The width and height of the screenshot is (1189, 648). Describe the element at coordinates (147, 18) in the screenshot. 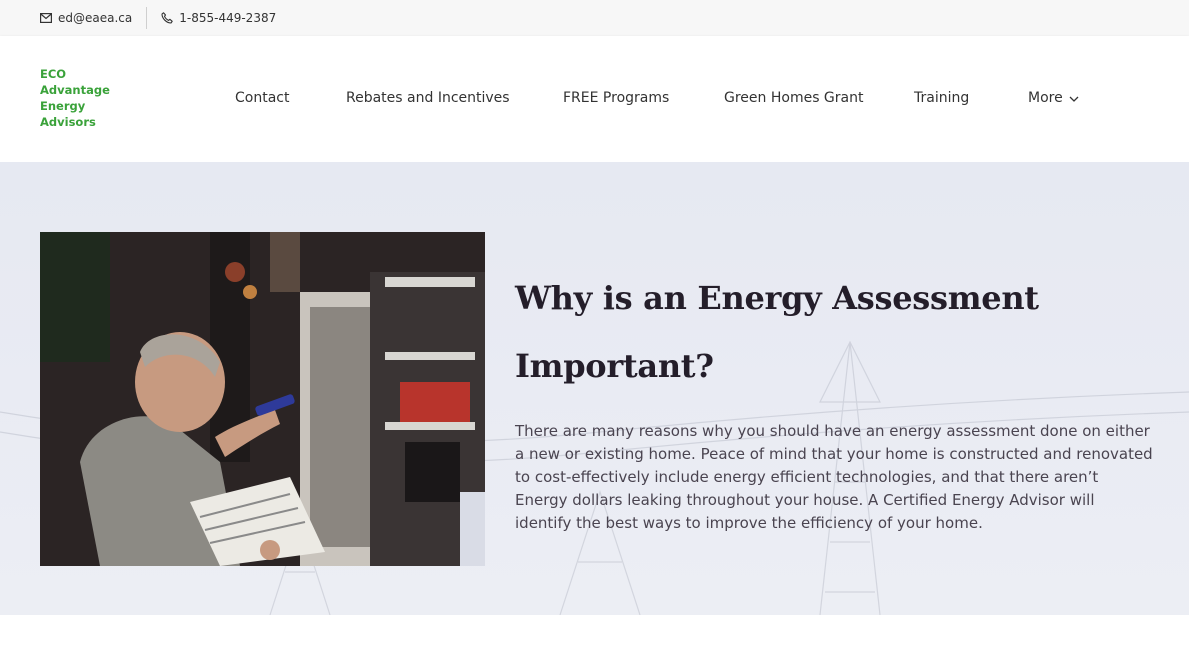

I see `topbar-divider` at that location.